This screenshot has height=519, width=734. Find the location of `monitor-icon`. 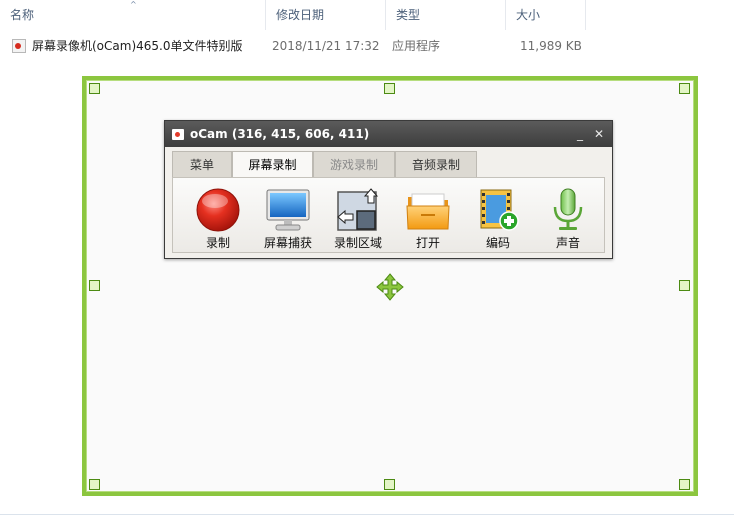

monitor-icon is located at coordinates (288, 210).